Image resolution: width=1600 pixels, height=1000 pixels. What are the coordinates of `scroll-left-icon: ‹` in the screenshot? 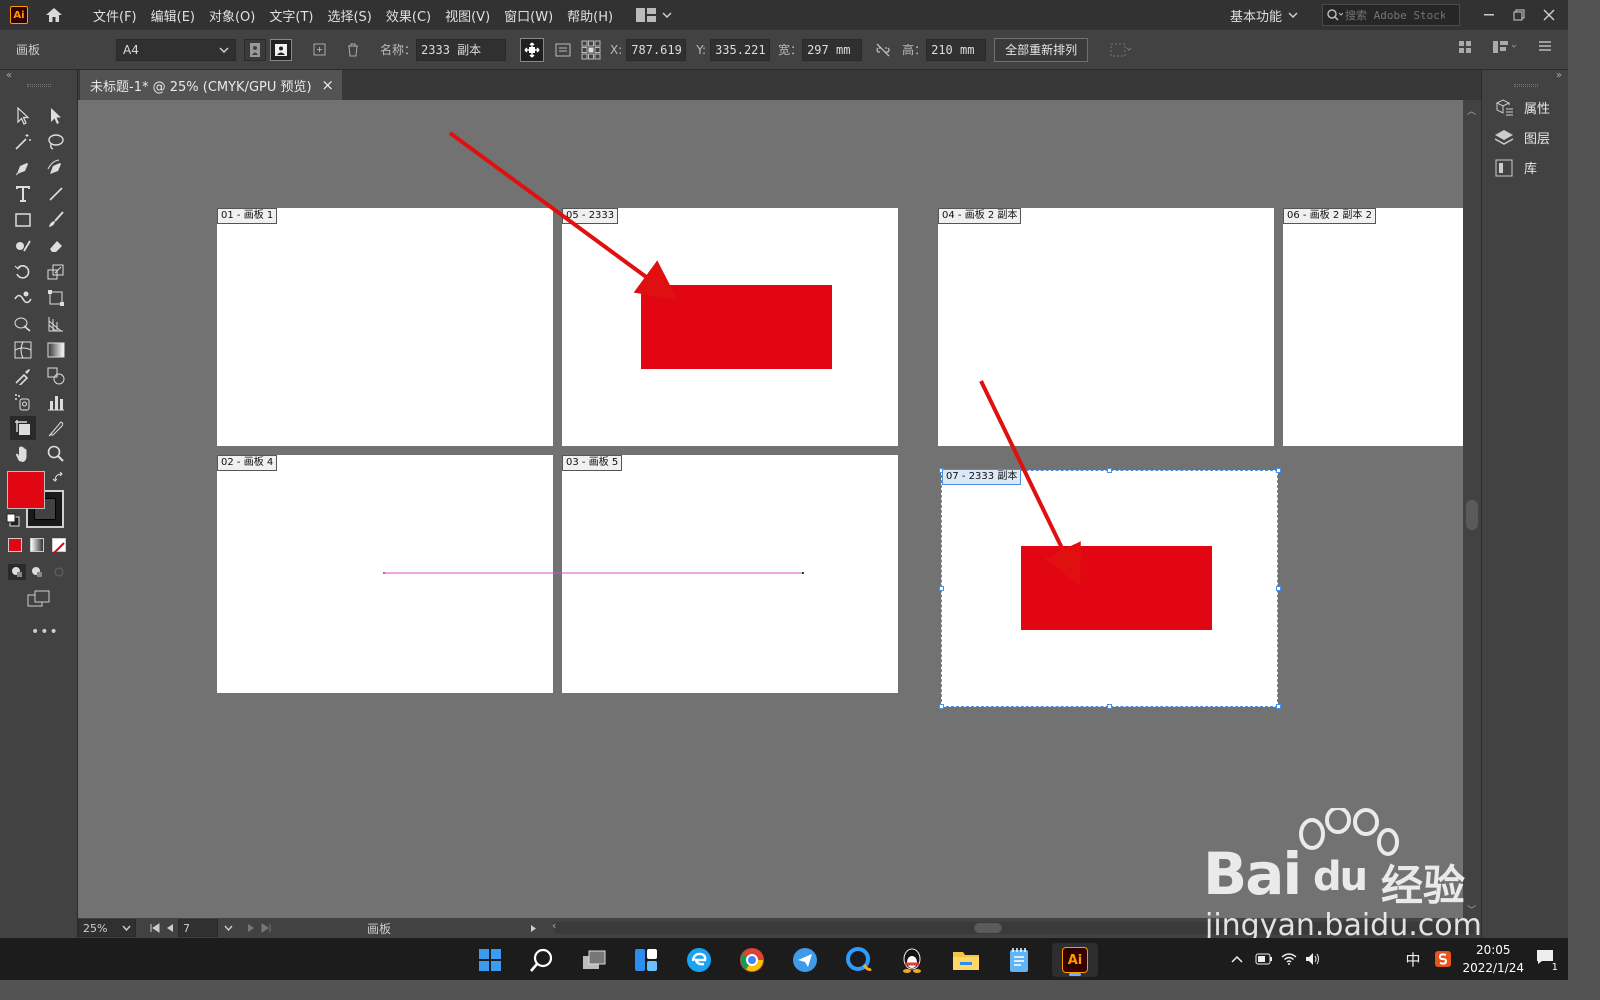 It's located at (554, 925).